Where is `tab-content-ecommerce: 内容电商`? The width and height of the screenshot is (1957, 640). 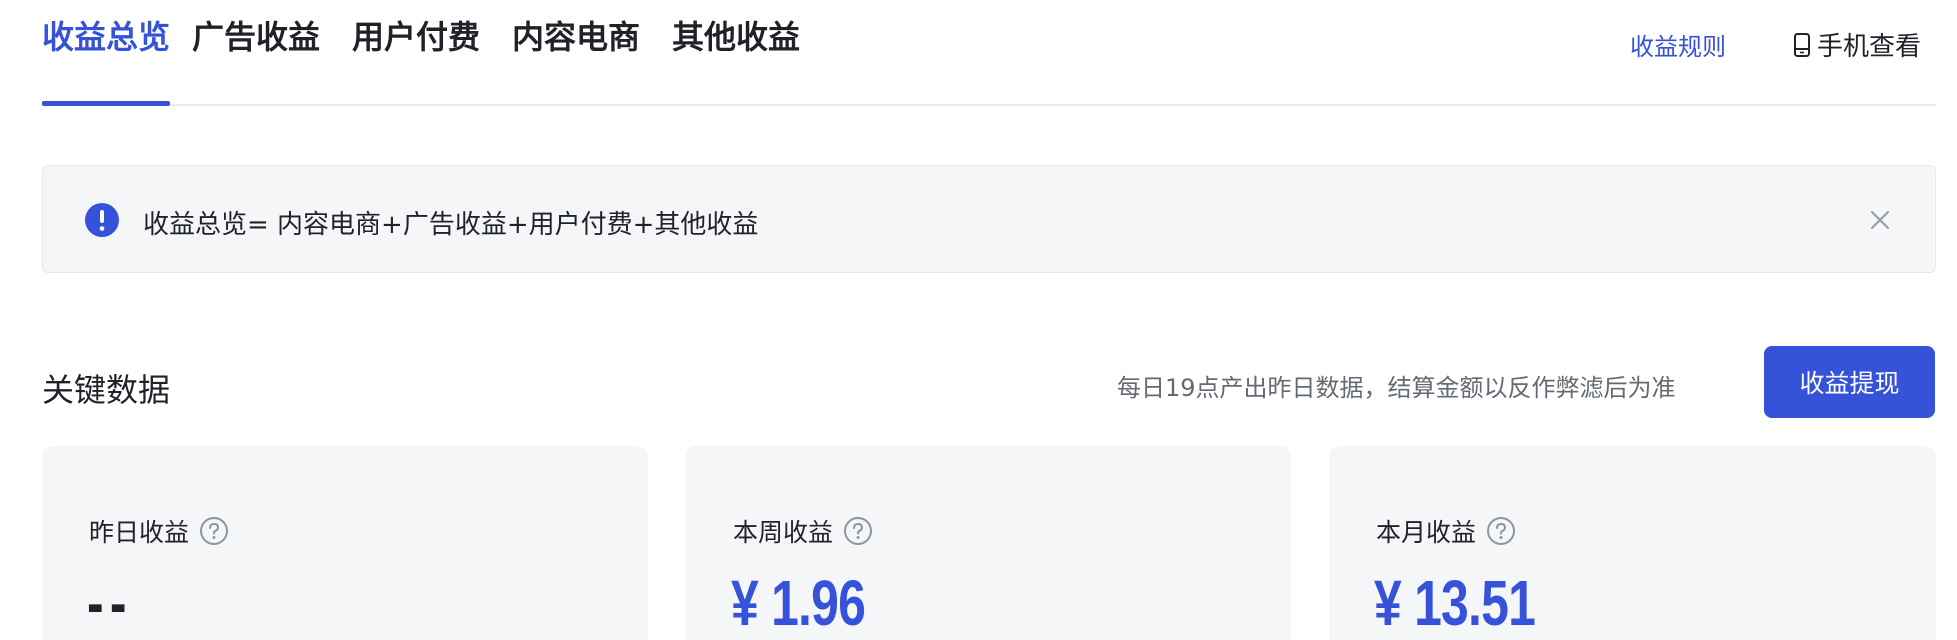 tab-content-ecommerce: 内容电商 is located at coordinates (576, 58).